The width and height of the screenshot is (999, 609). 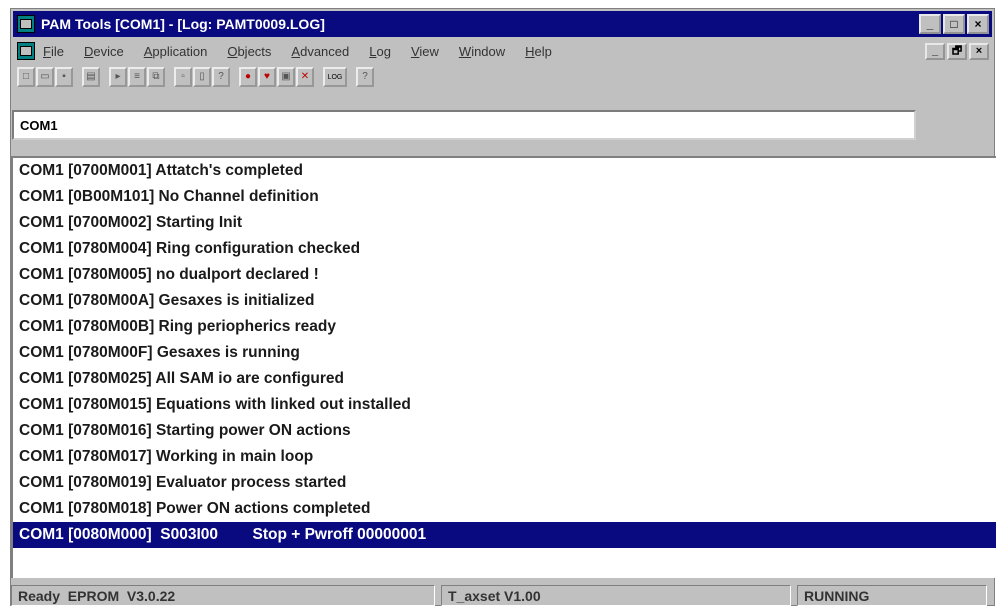 I want to click on log-line: COM1 [0780M00B] Ring periopherics ready, so click(x=504, y=327).